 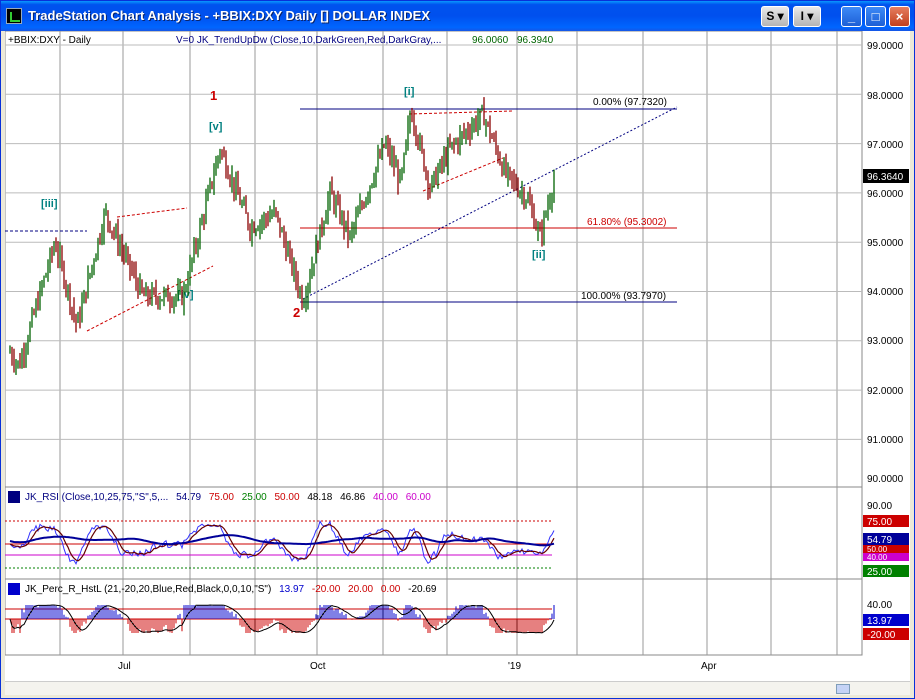 What do you see at coordinates (49, 40) in the screenshot?
I see `symbol-label: +BBIX:DXY - Daily` at bounding box center [49, 40].